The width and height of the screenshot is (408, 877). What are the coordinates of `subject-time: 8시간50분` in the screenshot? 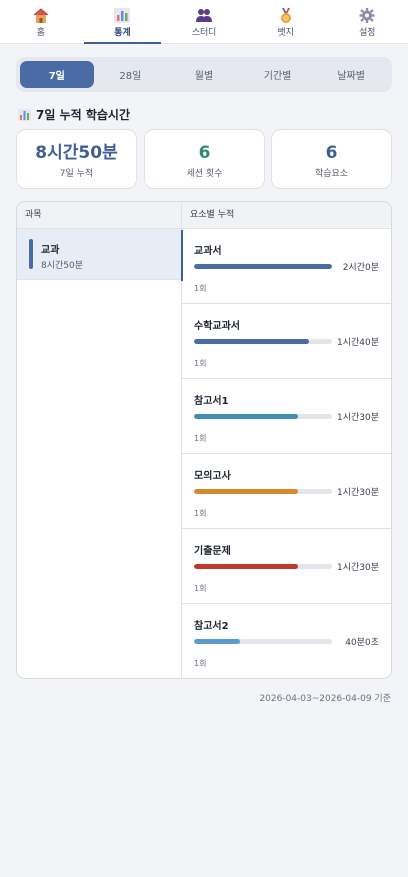 It's located at (62, 266).